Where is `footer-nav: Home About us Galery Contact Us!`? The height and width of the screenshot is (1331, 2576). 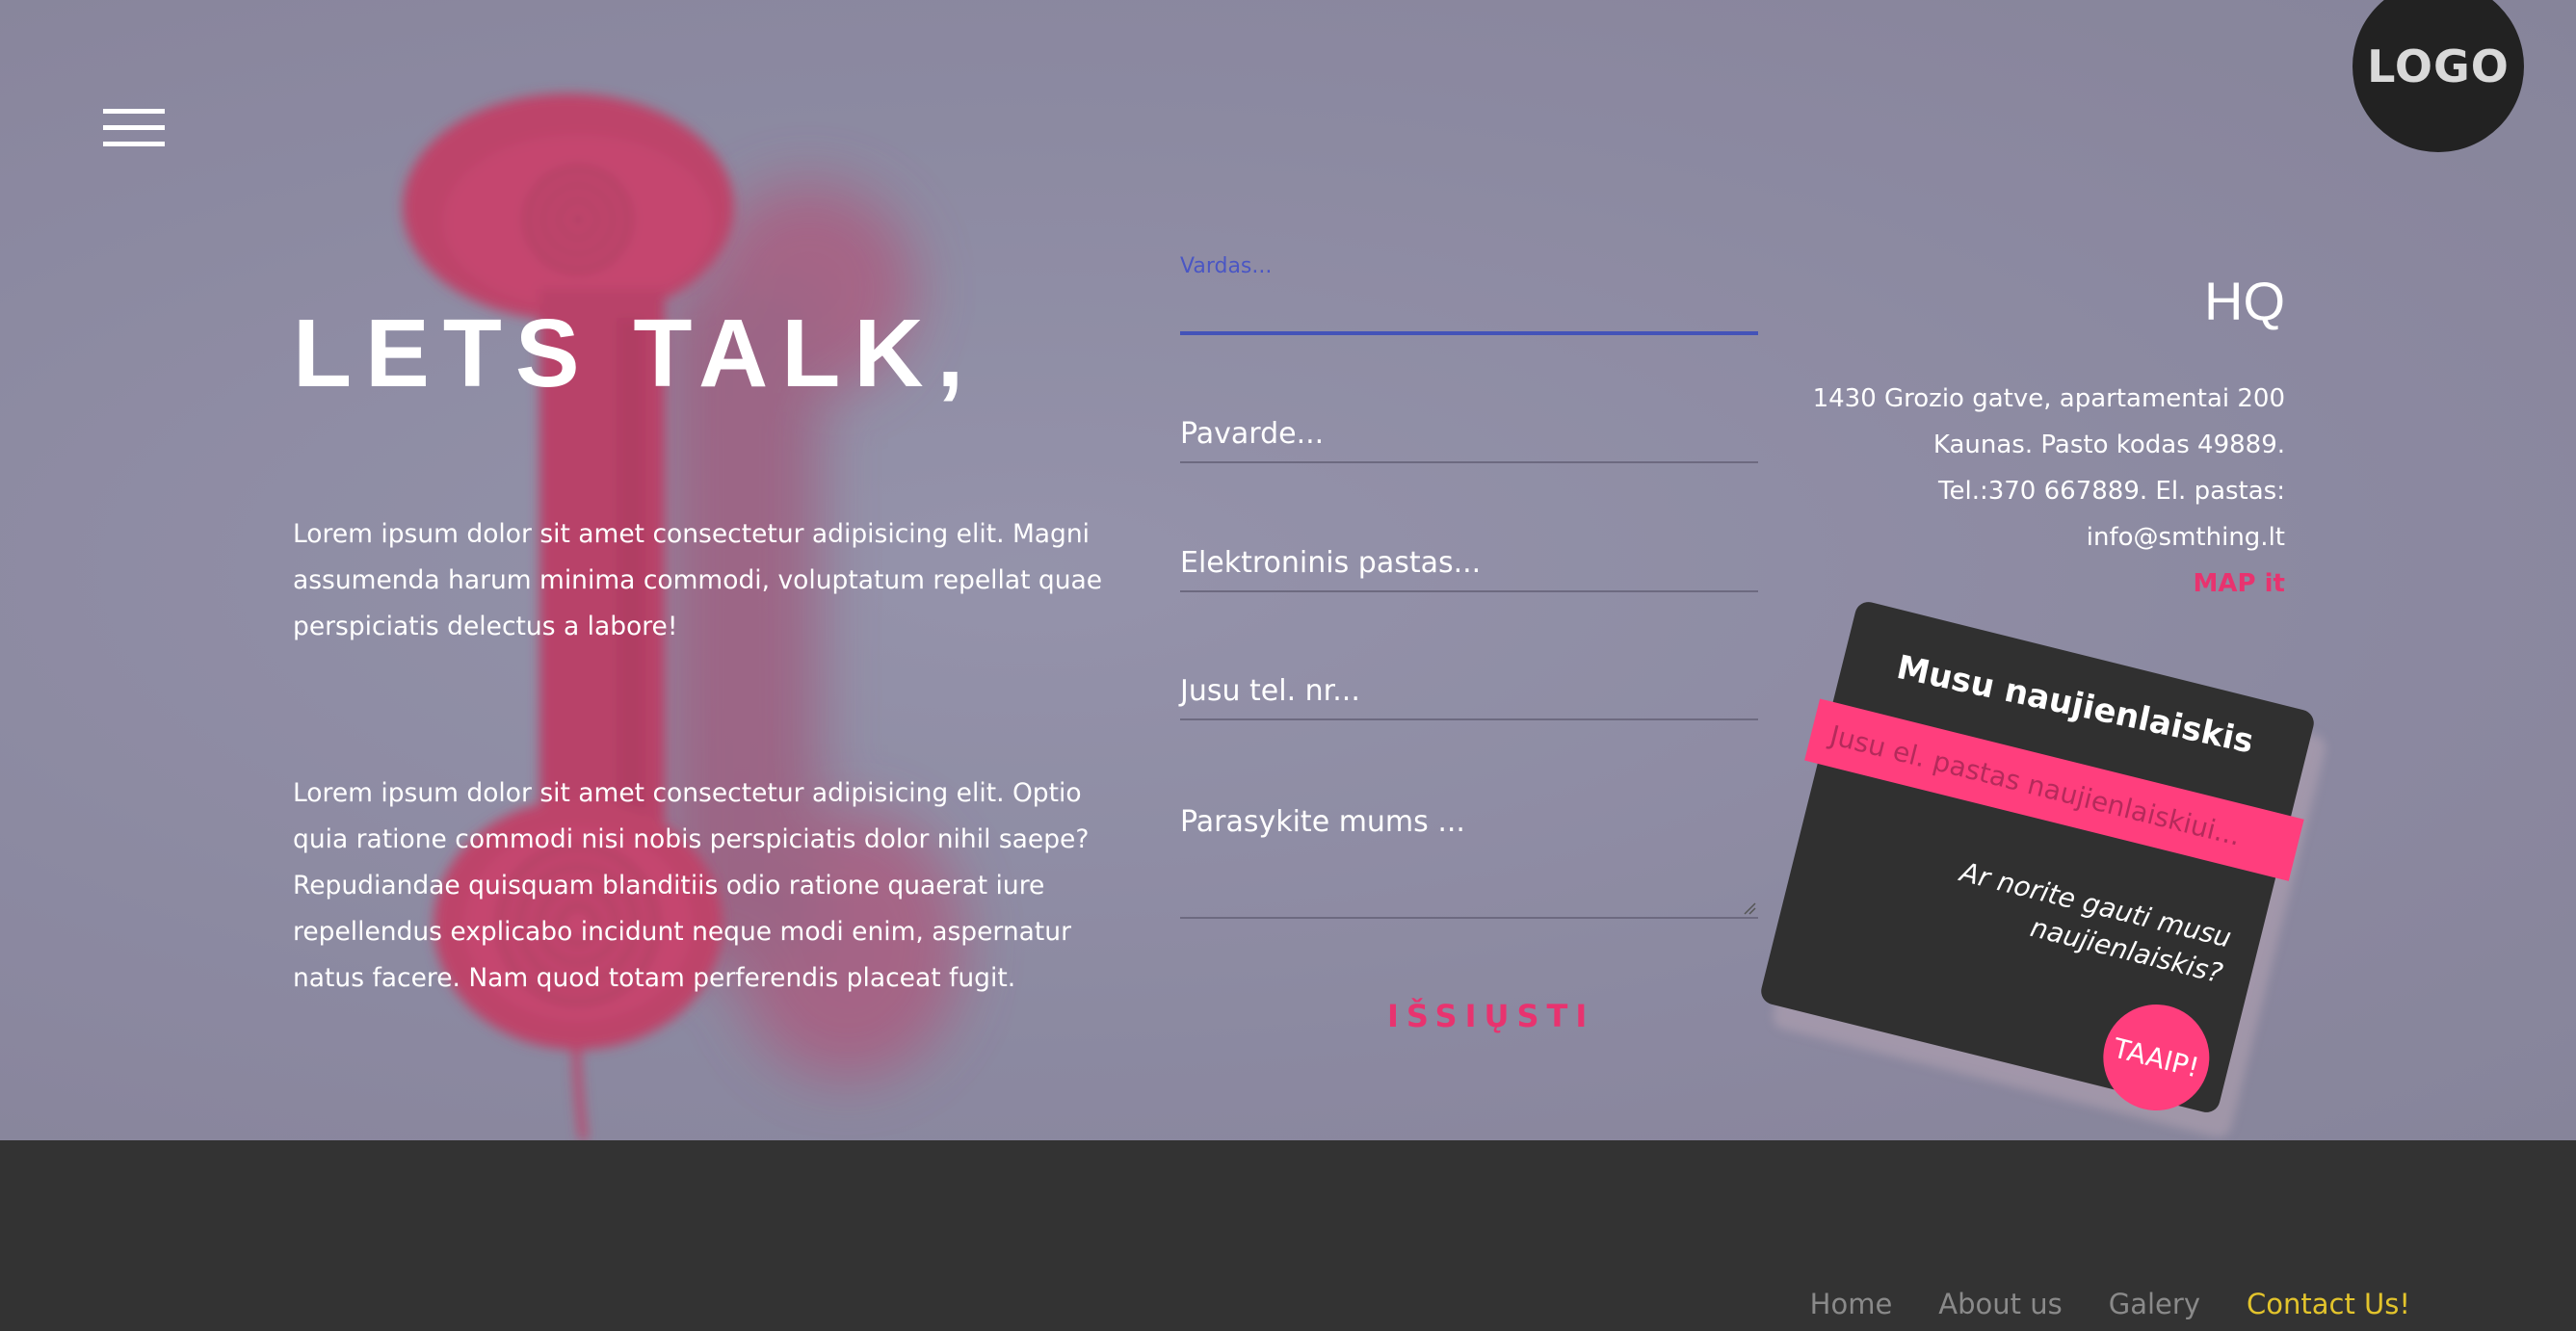
footer-nav: Home About us Galery Contact Us! is located at coordinates (2110, 1304).